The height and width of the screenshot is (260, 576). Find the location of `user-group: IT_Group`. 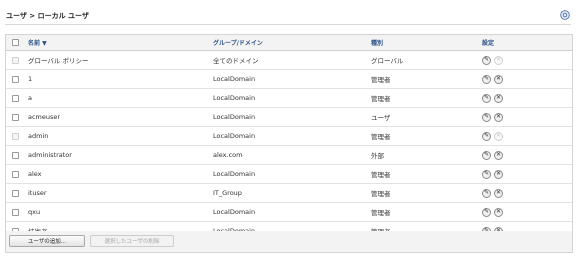

user-group: IT_Group is located at coordinates (227, 193).